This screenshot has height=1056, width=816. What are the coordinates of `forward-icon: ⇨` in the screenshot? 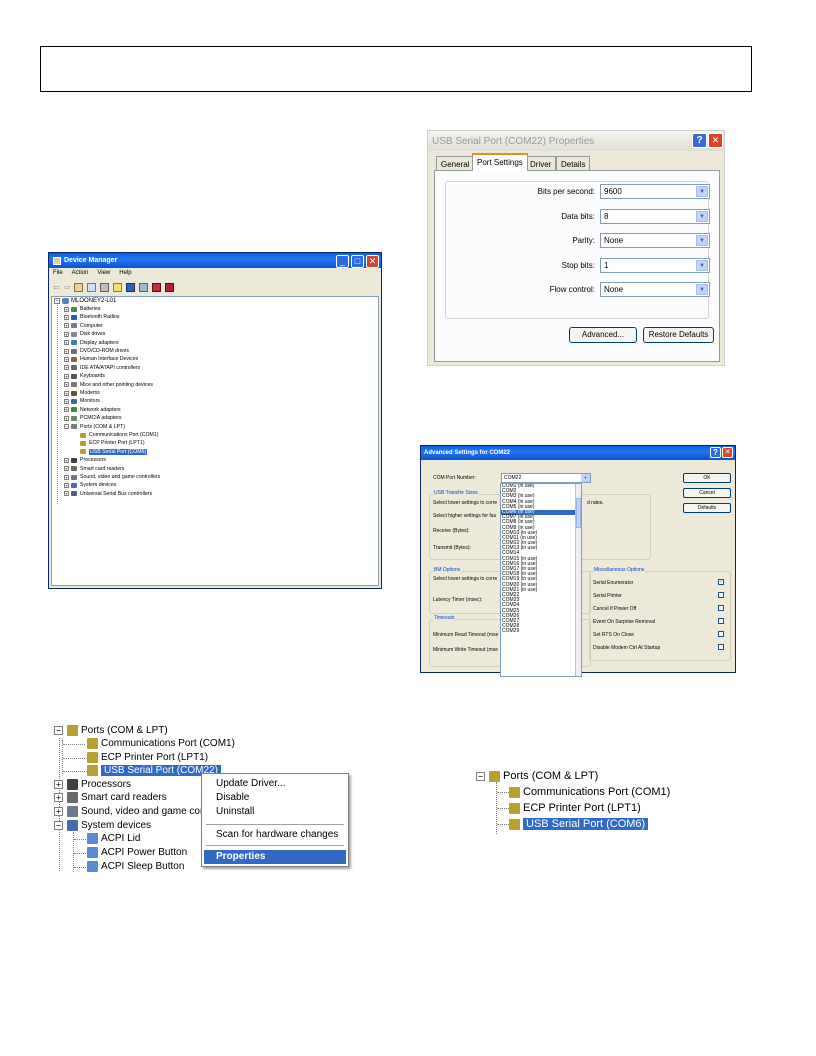 It's located at (67, 287).